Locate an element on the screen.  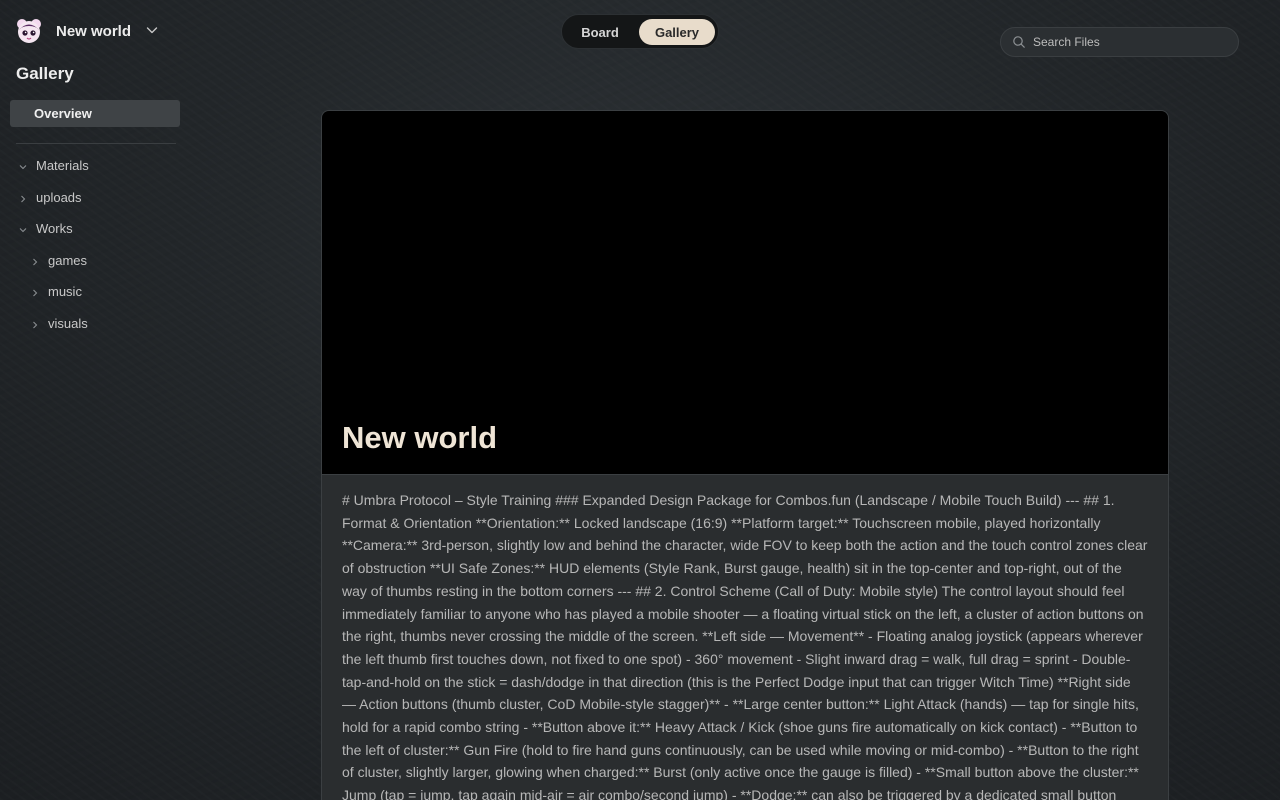
sidebar-item-label: Overview is located at coordinates (63, 113).